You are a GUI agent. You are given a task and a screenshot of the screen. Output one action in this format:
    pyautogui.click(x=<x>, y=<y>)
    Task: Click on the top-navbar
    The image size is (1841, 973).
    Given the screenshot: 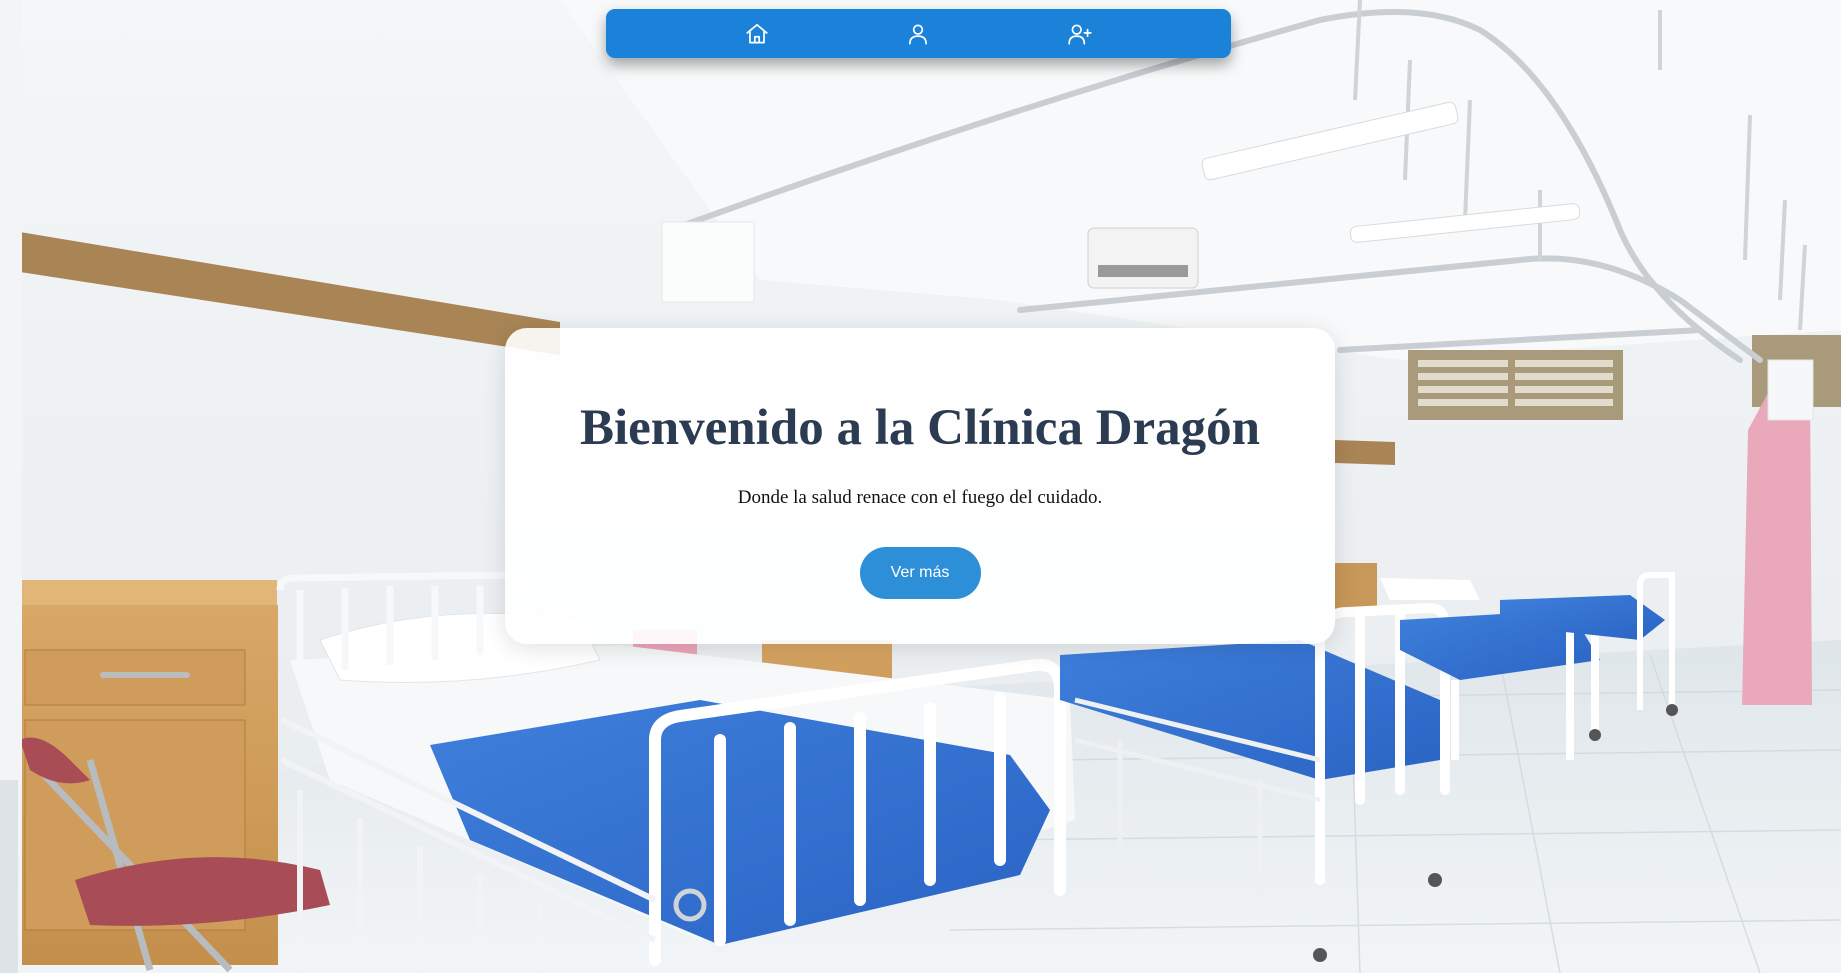 What is the action you would take?
    pyautogui.click(x=918, y=33)
    